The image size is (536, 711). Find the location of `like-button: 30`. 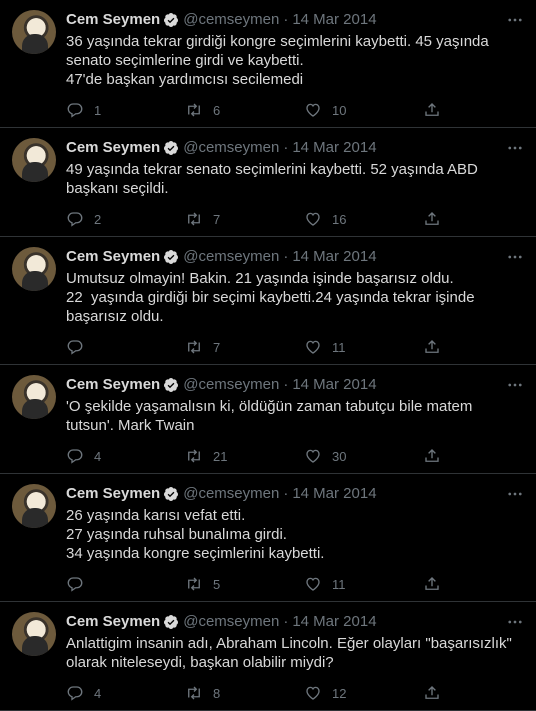

like-button: 30 is located at coordinates (363, 456).